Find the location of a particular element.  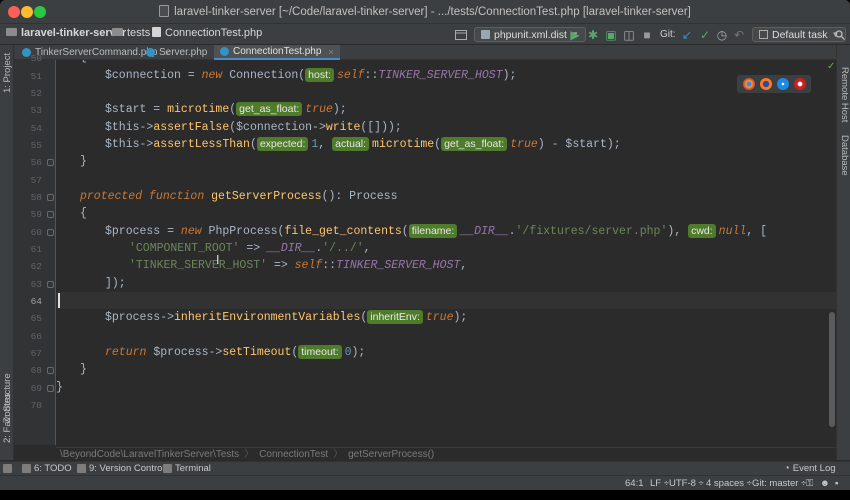

line-number: 55 is located at coordinates (36, 145).